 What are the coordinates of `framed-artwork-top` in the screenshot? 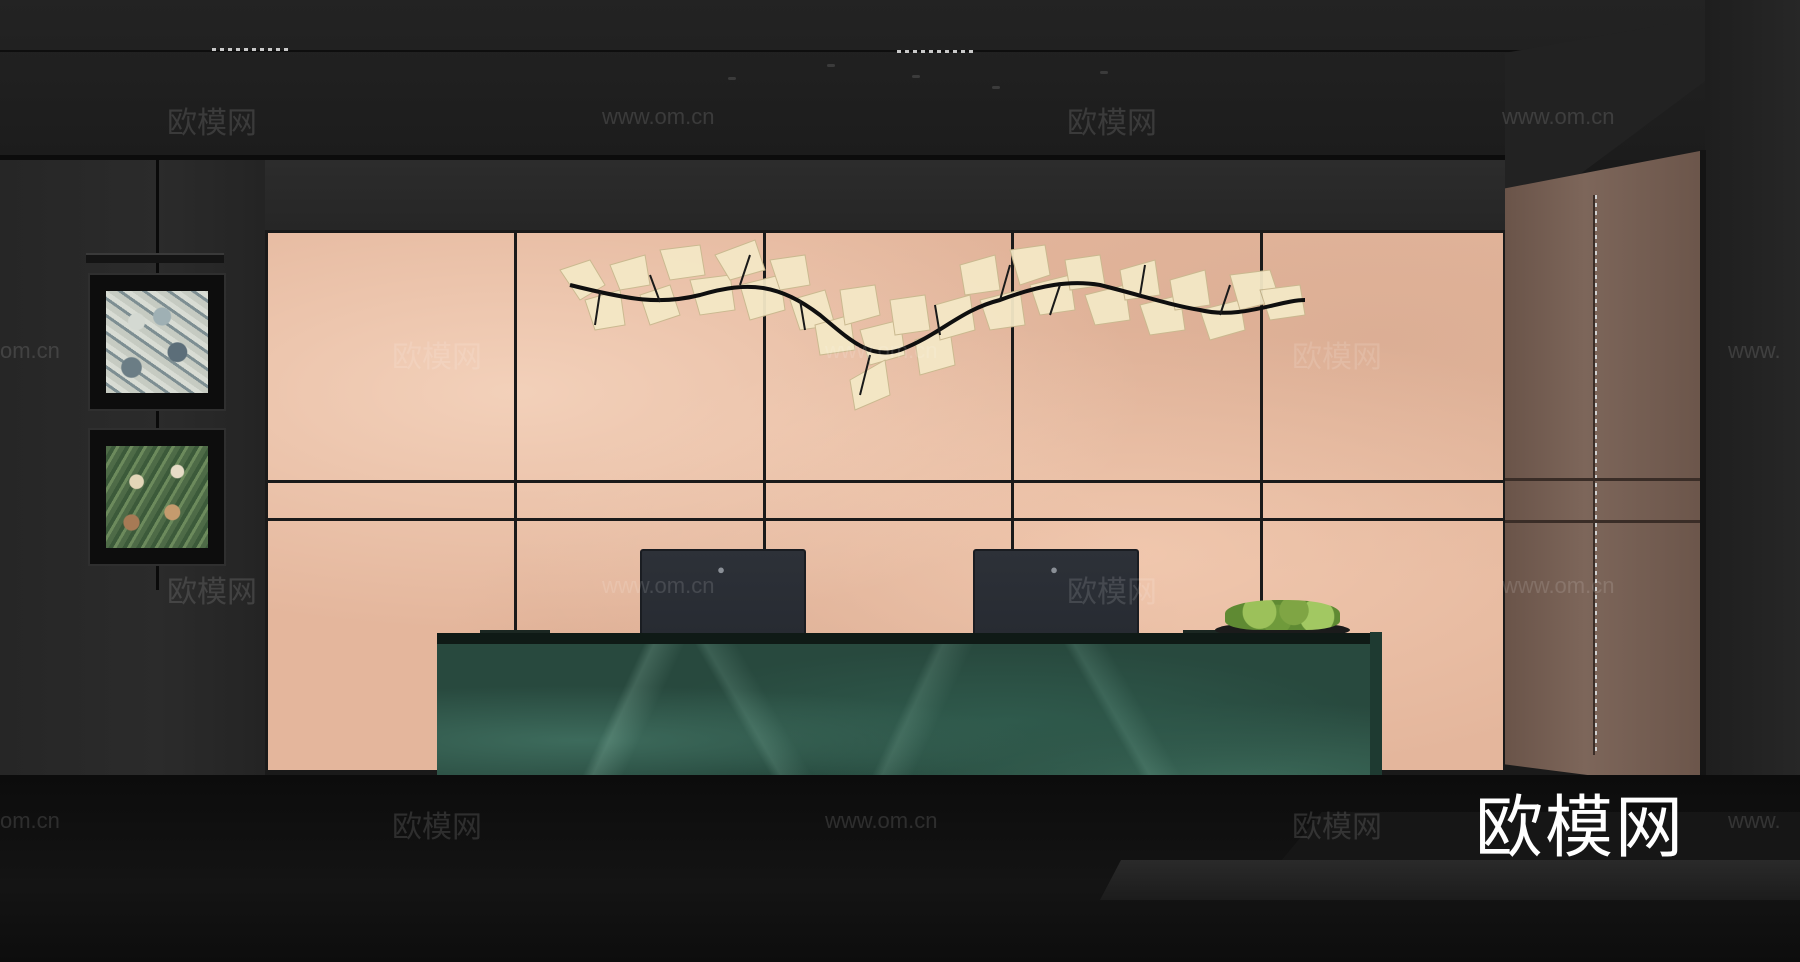 It's located at (157, 342).